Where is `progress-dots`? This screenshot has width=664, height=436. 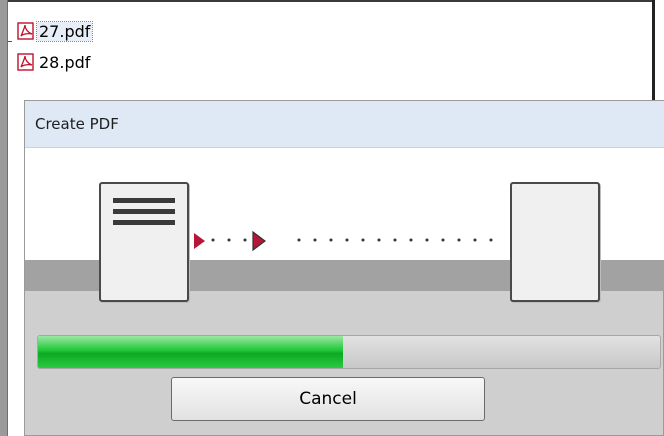 progress-dots is located at coordinates (352, 240).